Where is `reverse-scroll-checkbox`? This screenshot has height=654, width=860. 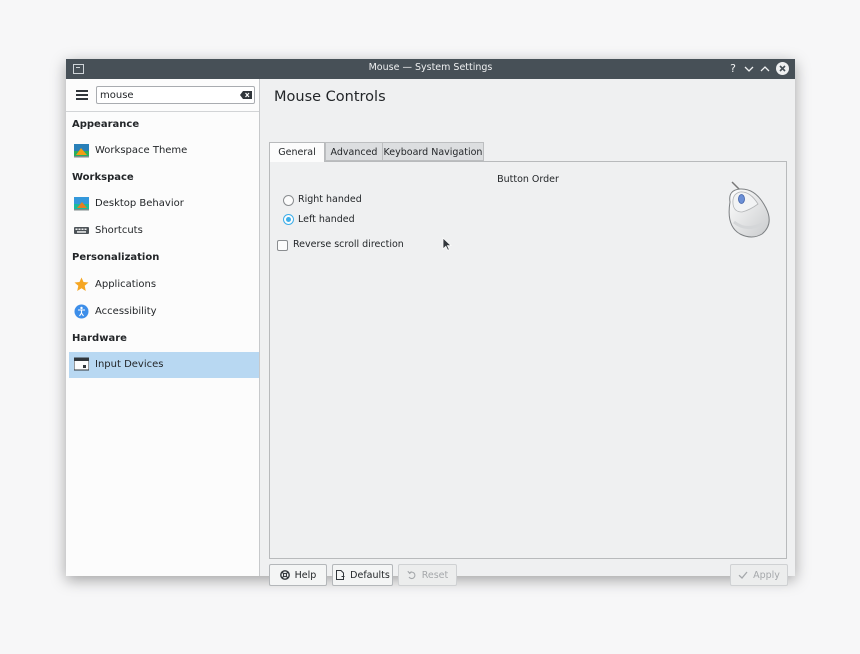 reverse-scroll-checkbox is located at coordinates (282, 245).